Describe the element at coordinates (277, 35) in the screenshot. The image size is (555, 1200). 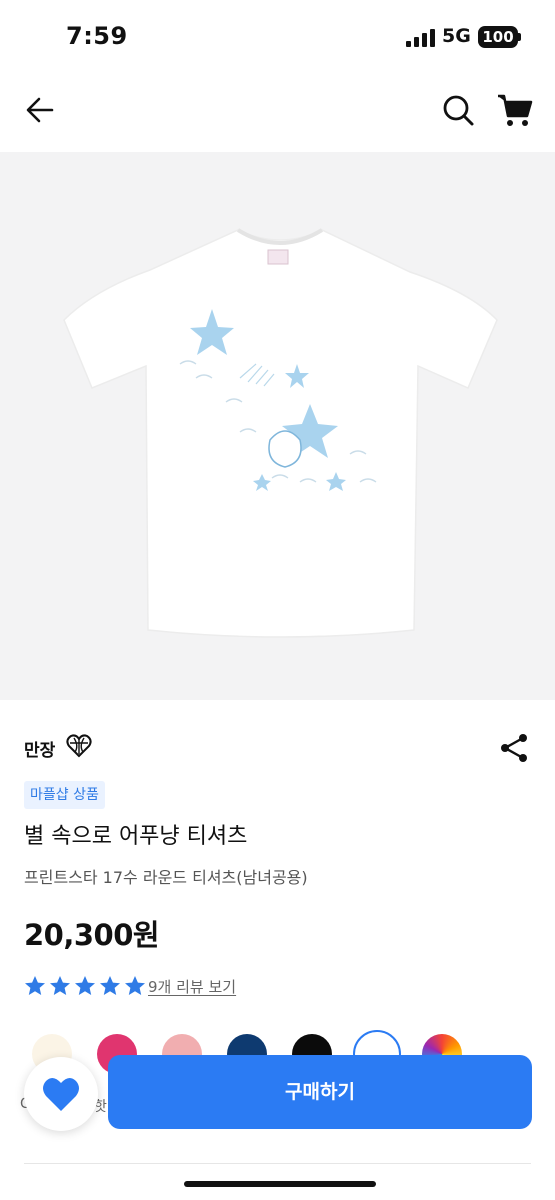
I see `status-bar: 7:59 5G 100` at that location.